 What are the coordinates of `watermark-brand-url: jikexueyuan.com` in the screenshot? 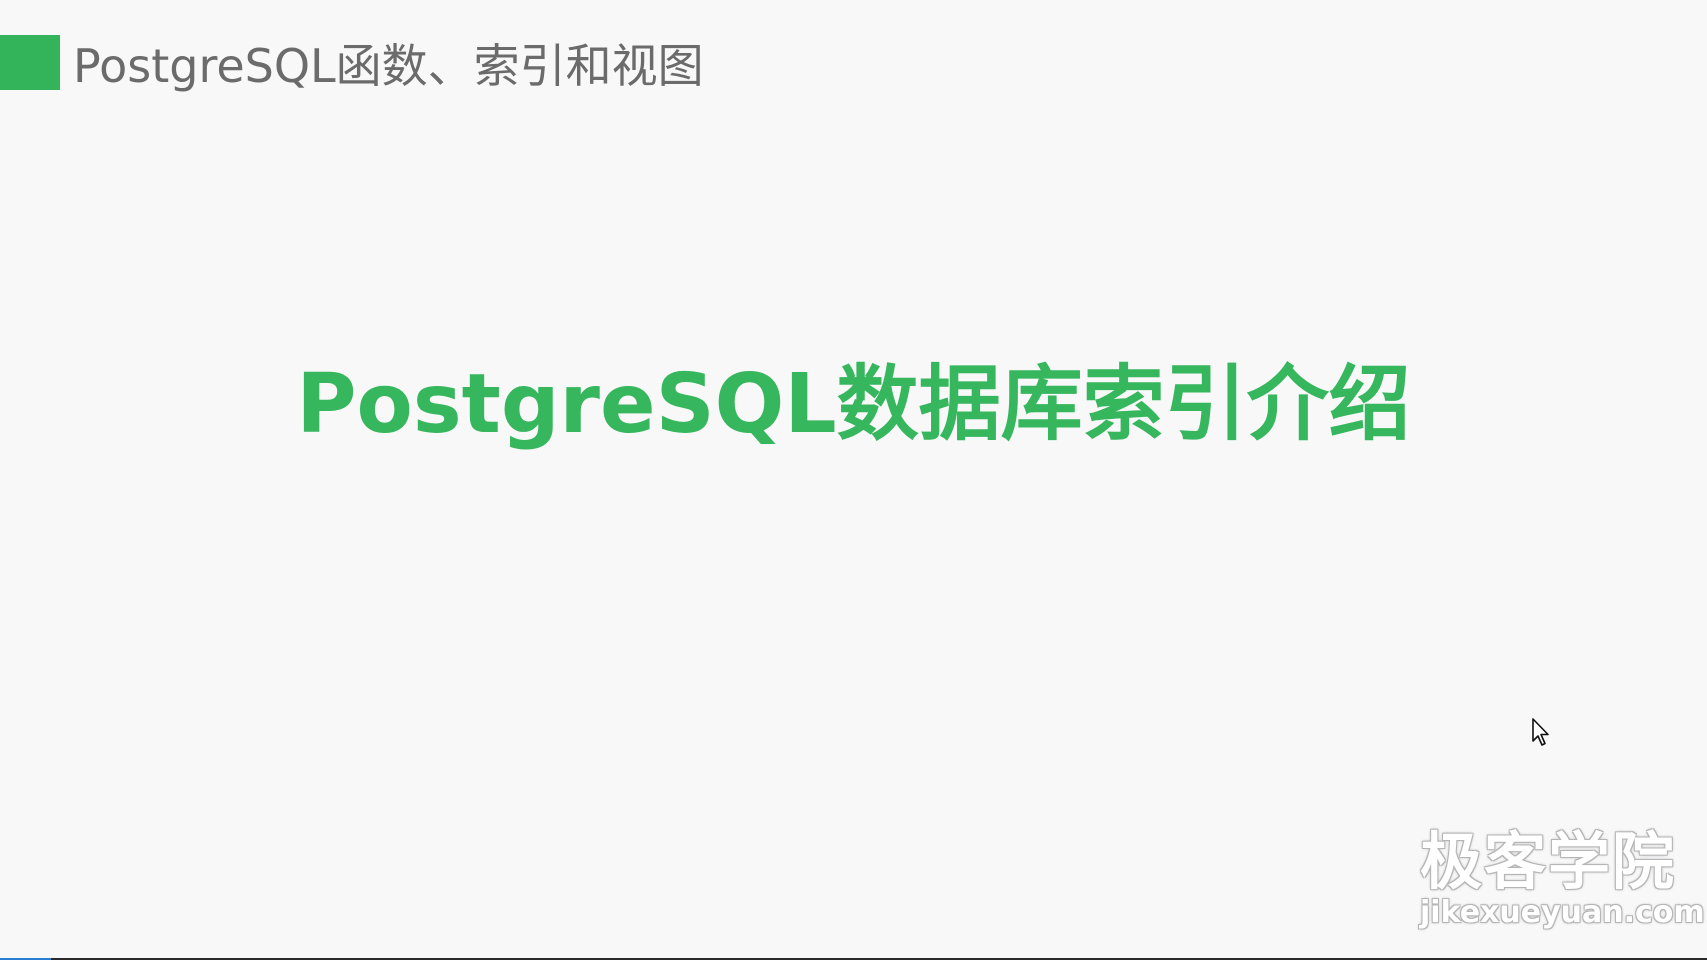 It's located at (1562, 912).